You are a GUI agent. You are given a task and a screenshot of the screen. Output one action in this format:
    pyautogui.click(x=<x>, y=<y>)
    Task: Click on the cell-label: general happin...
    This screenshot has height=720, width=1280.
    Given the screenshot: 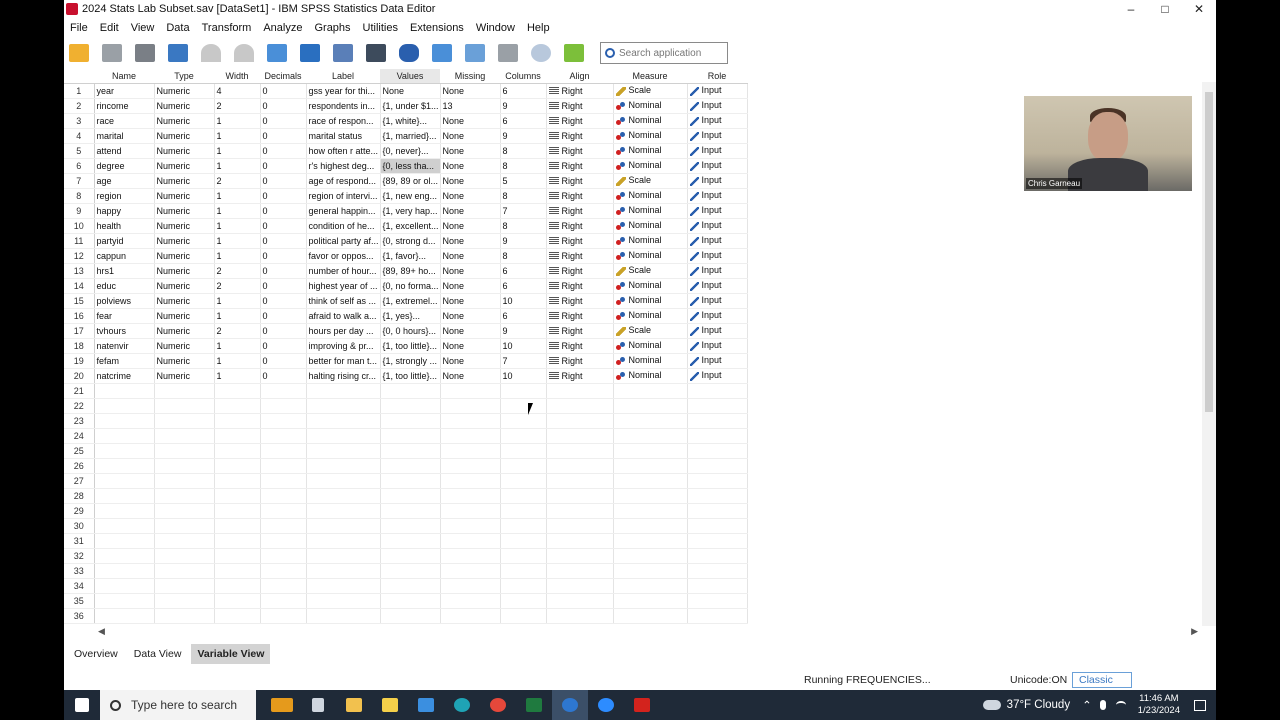 What is the action you would take?
    pyautogui.click(x=343, y=211)
    